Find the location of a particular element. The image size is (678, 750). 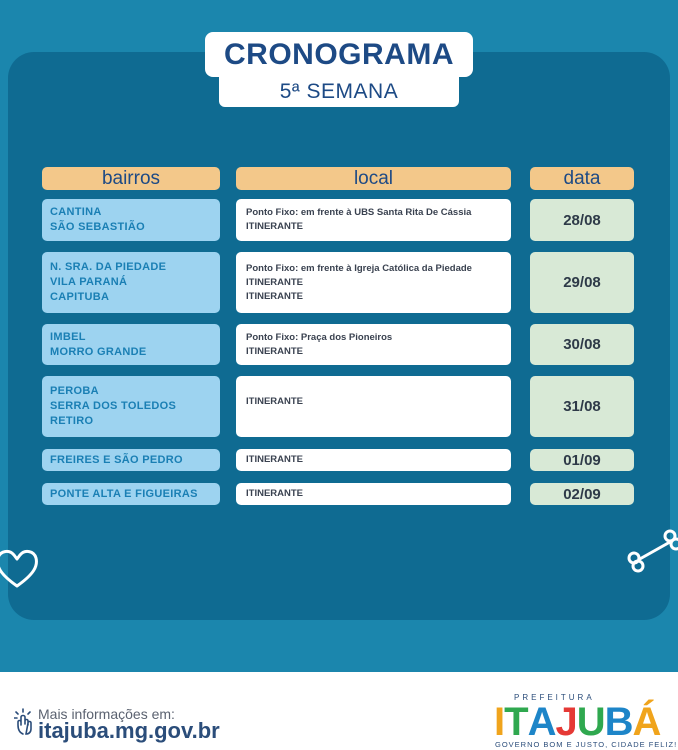

logo-itajuba: ITAJUBÁ is located at coordinates (577, 722).